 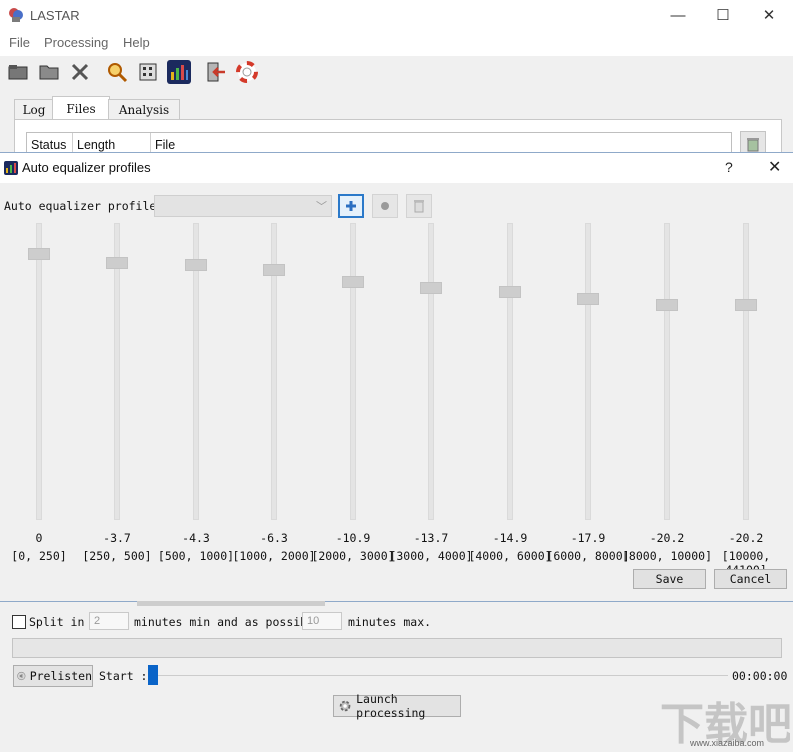 I want to click on cancel-button-label: Cancel, so click(x=750, y=579).